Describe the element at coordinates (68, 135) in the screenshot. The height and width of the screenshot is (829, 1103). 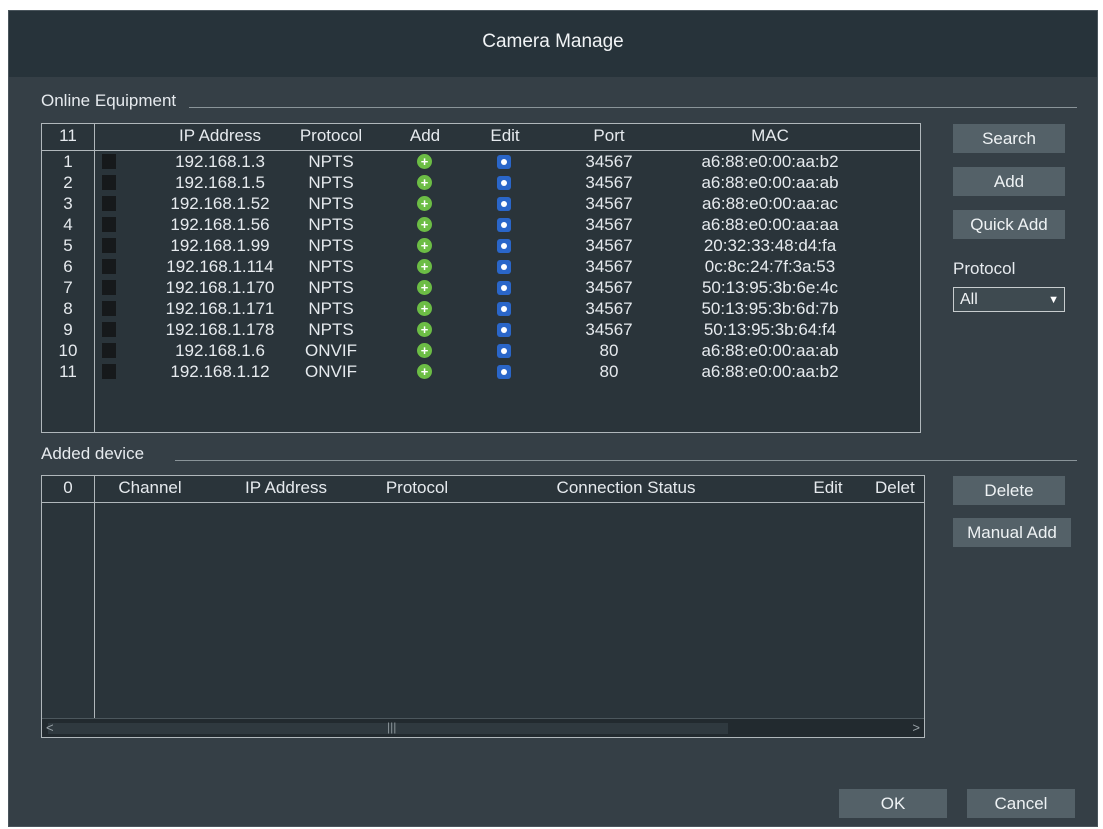
I see `online-count: 11` at that location.